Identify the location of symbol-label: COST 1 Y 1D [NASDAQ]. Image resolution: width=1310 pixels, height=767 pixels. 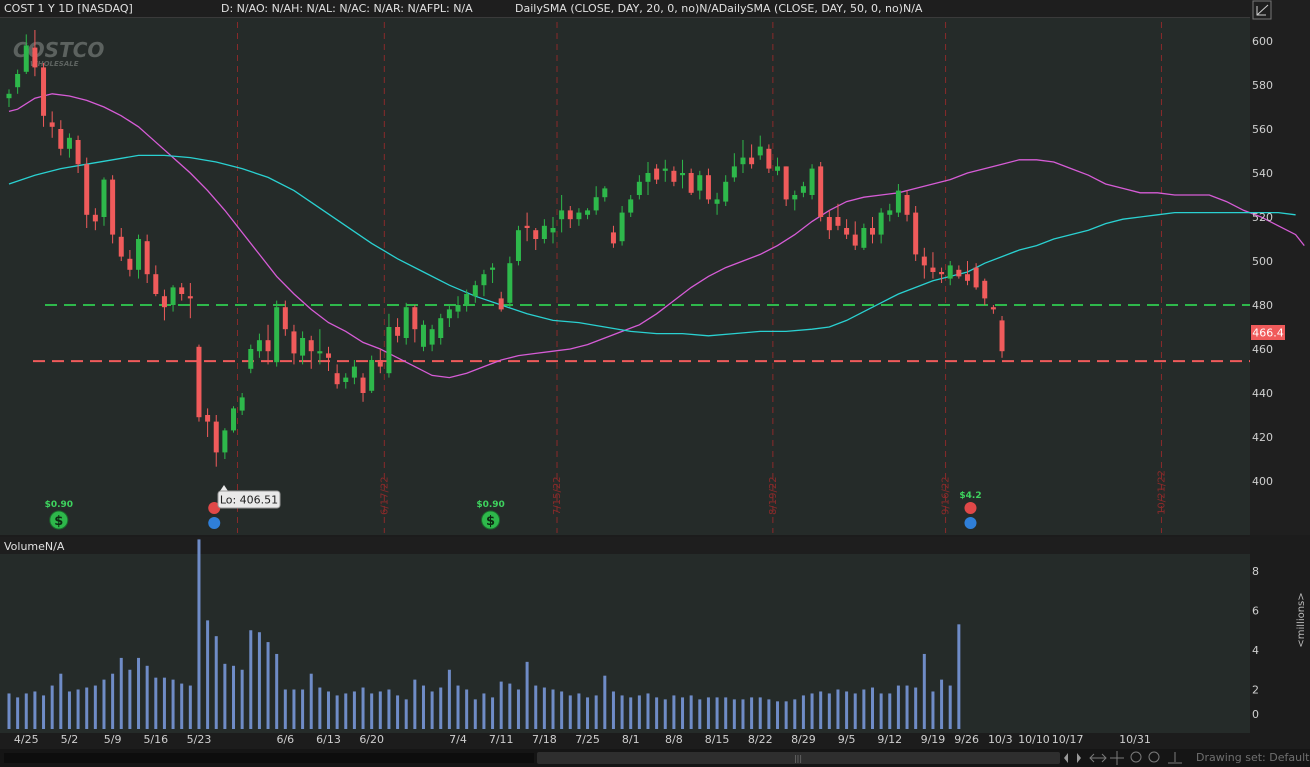
(68, 8).